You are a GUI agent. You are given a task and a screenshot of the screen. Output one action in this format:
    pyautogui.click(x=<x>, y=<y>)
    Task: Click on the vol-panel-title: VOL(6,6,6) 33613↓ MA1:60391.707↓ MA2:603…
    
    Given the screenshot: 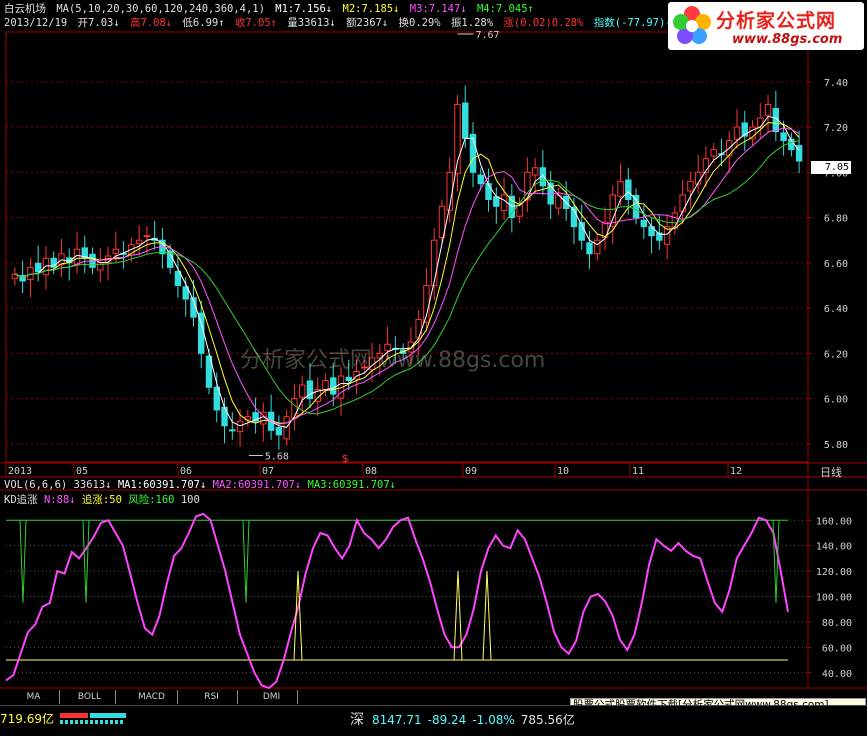 What is the action you would take?
    pyautogui.click(x=200, y=485)
    